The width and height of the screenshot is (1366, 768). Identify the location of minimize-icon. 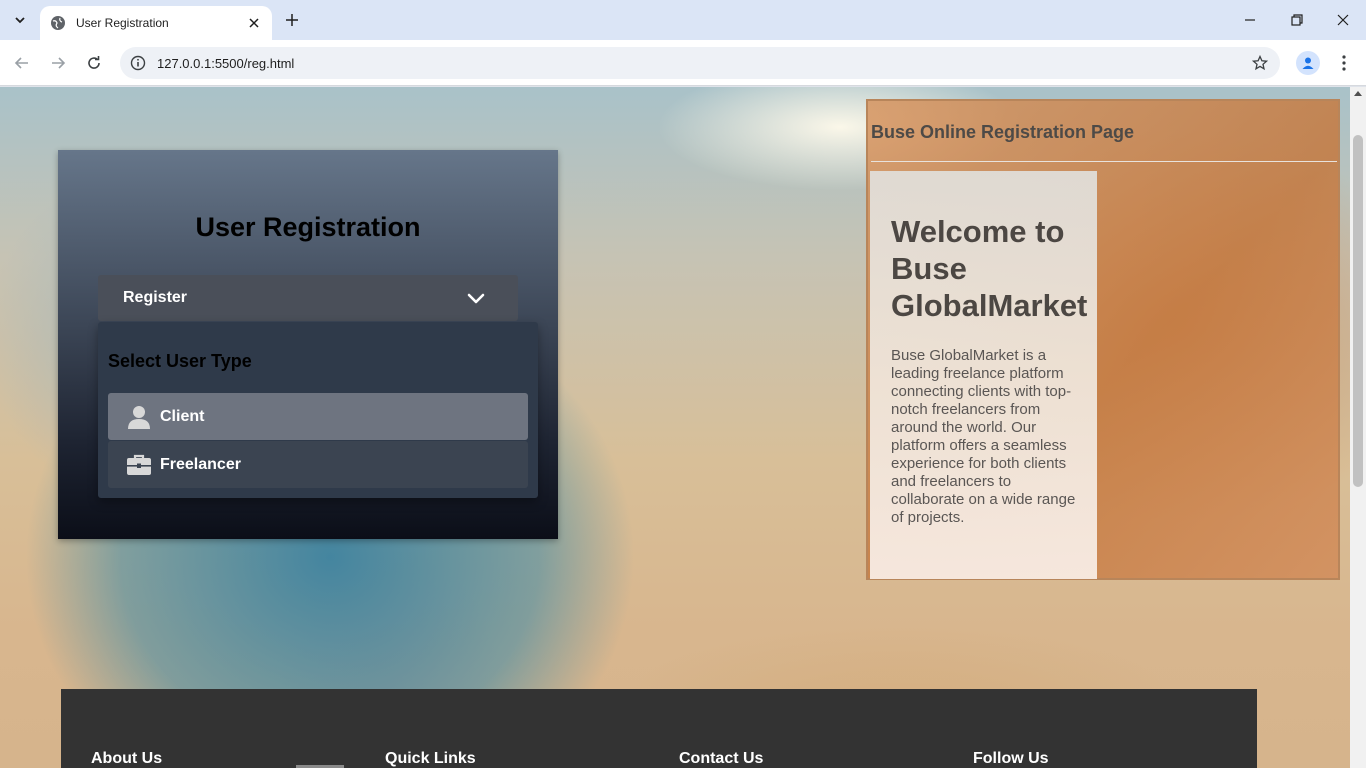
(1250, 20).